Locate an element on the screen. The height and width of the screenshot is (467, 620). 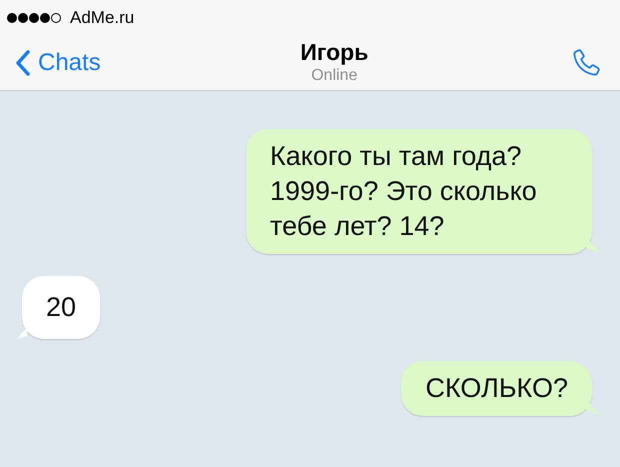
contact-name: Игорь is located at coordinates (334, 52).